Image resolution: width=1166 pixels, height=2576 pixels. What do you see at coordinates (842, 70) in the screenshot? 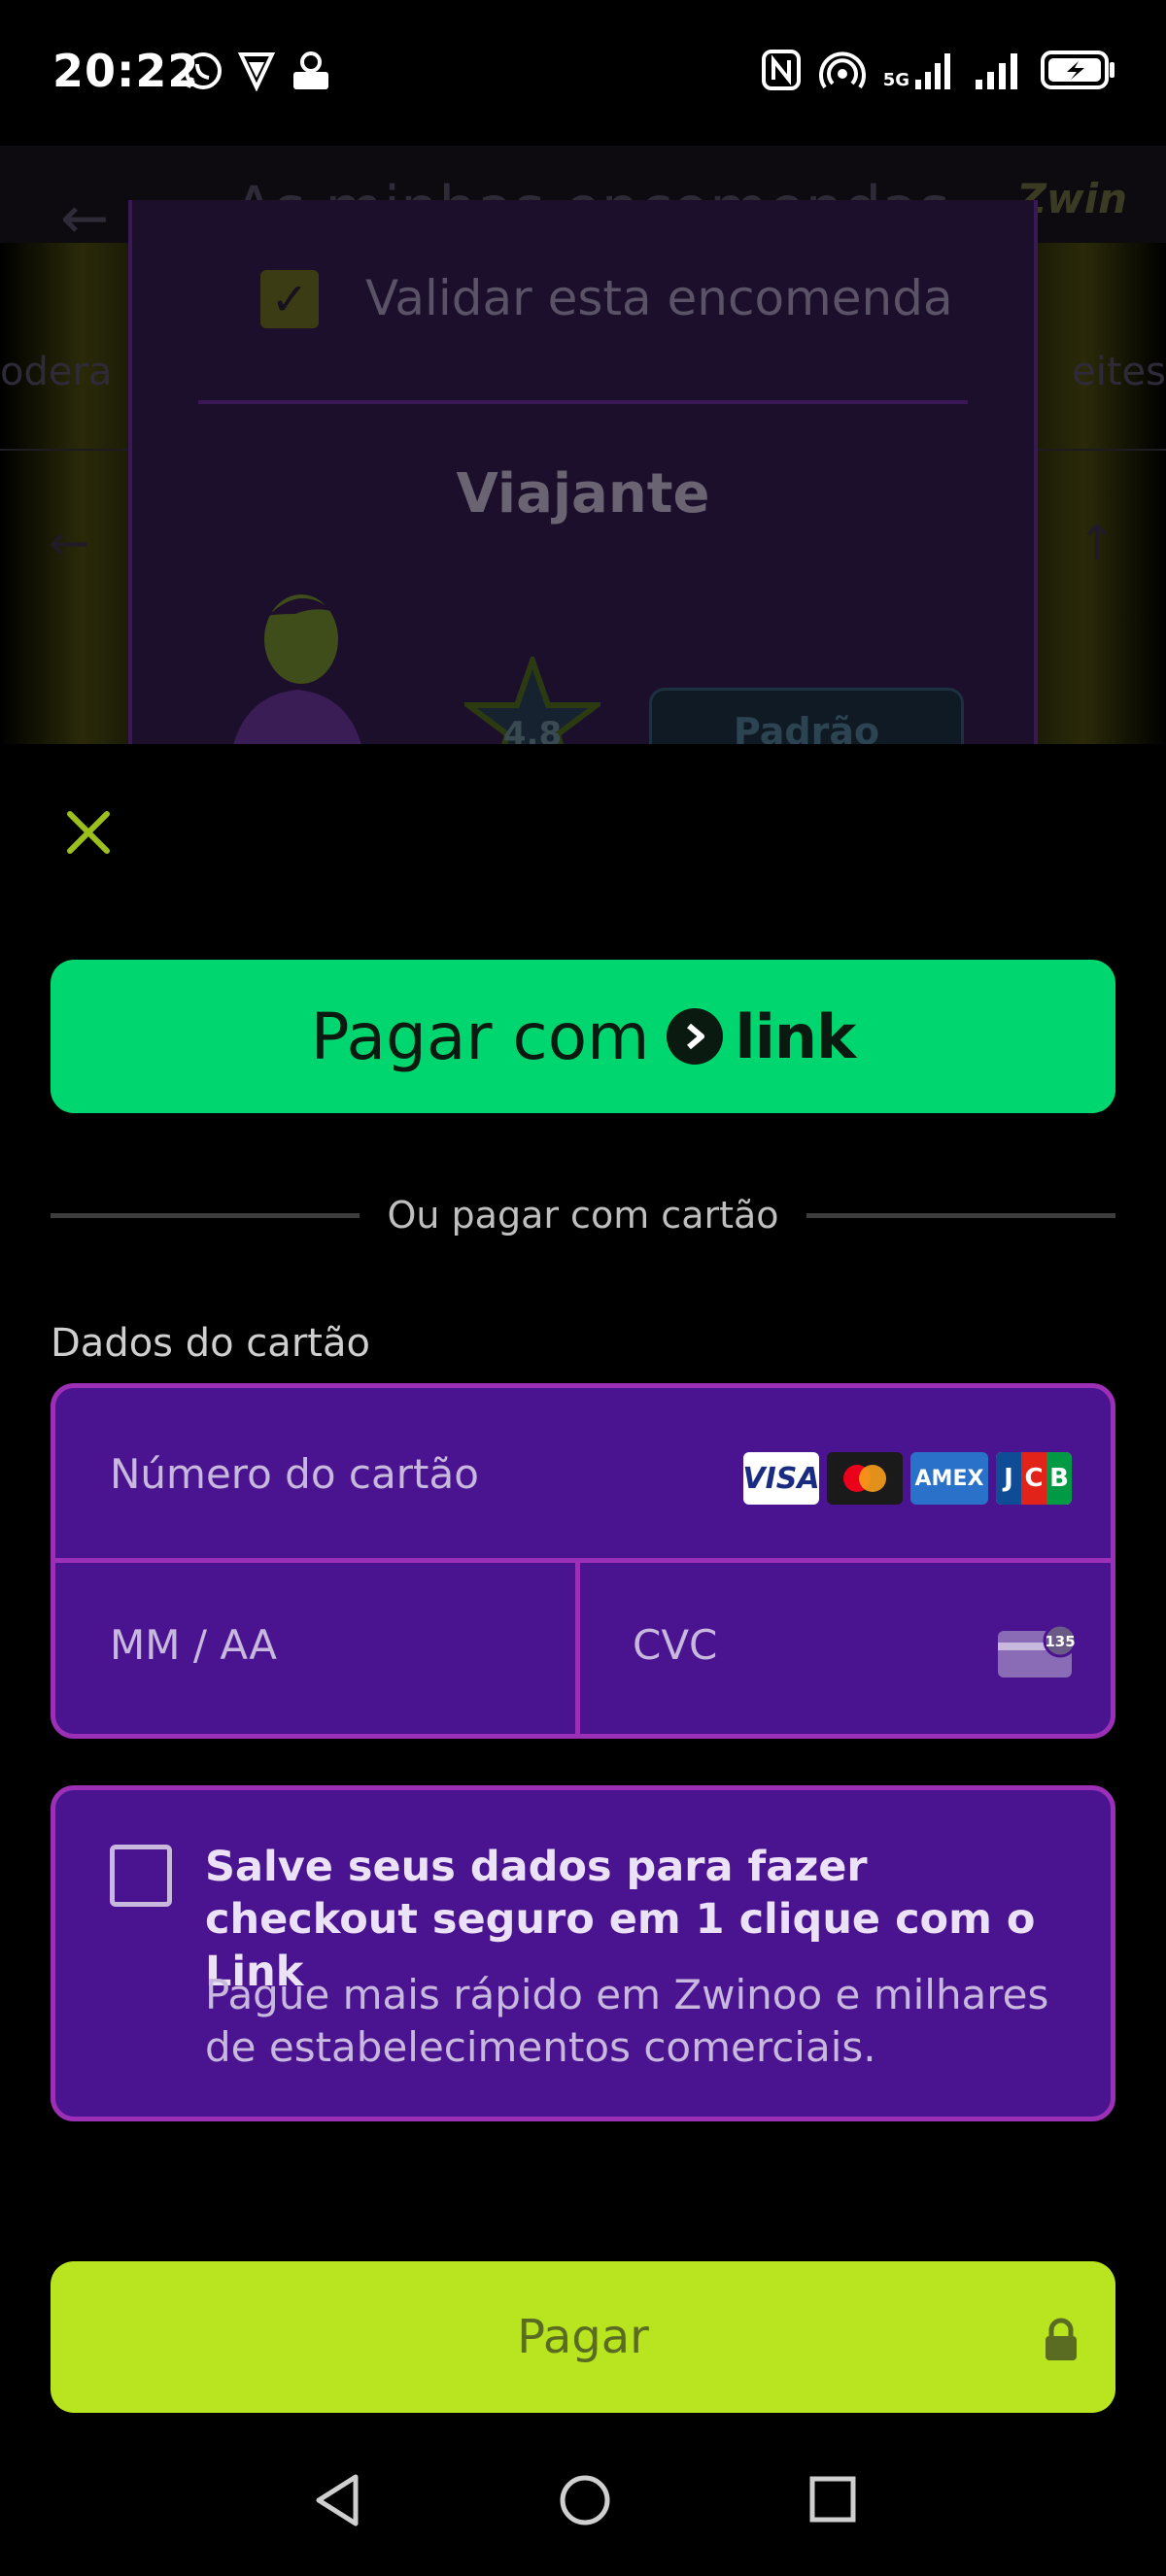
I see `hotspot-icon` at bounding box center [842, 70].